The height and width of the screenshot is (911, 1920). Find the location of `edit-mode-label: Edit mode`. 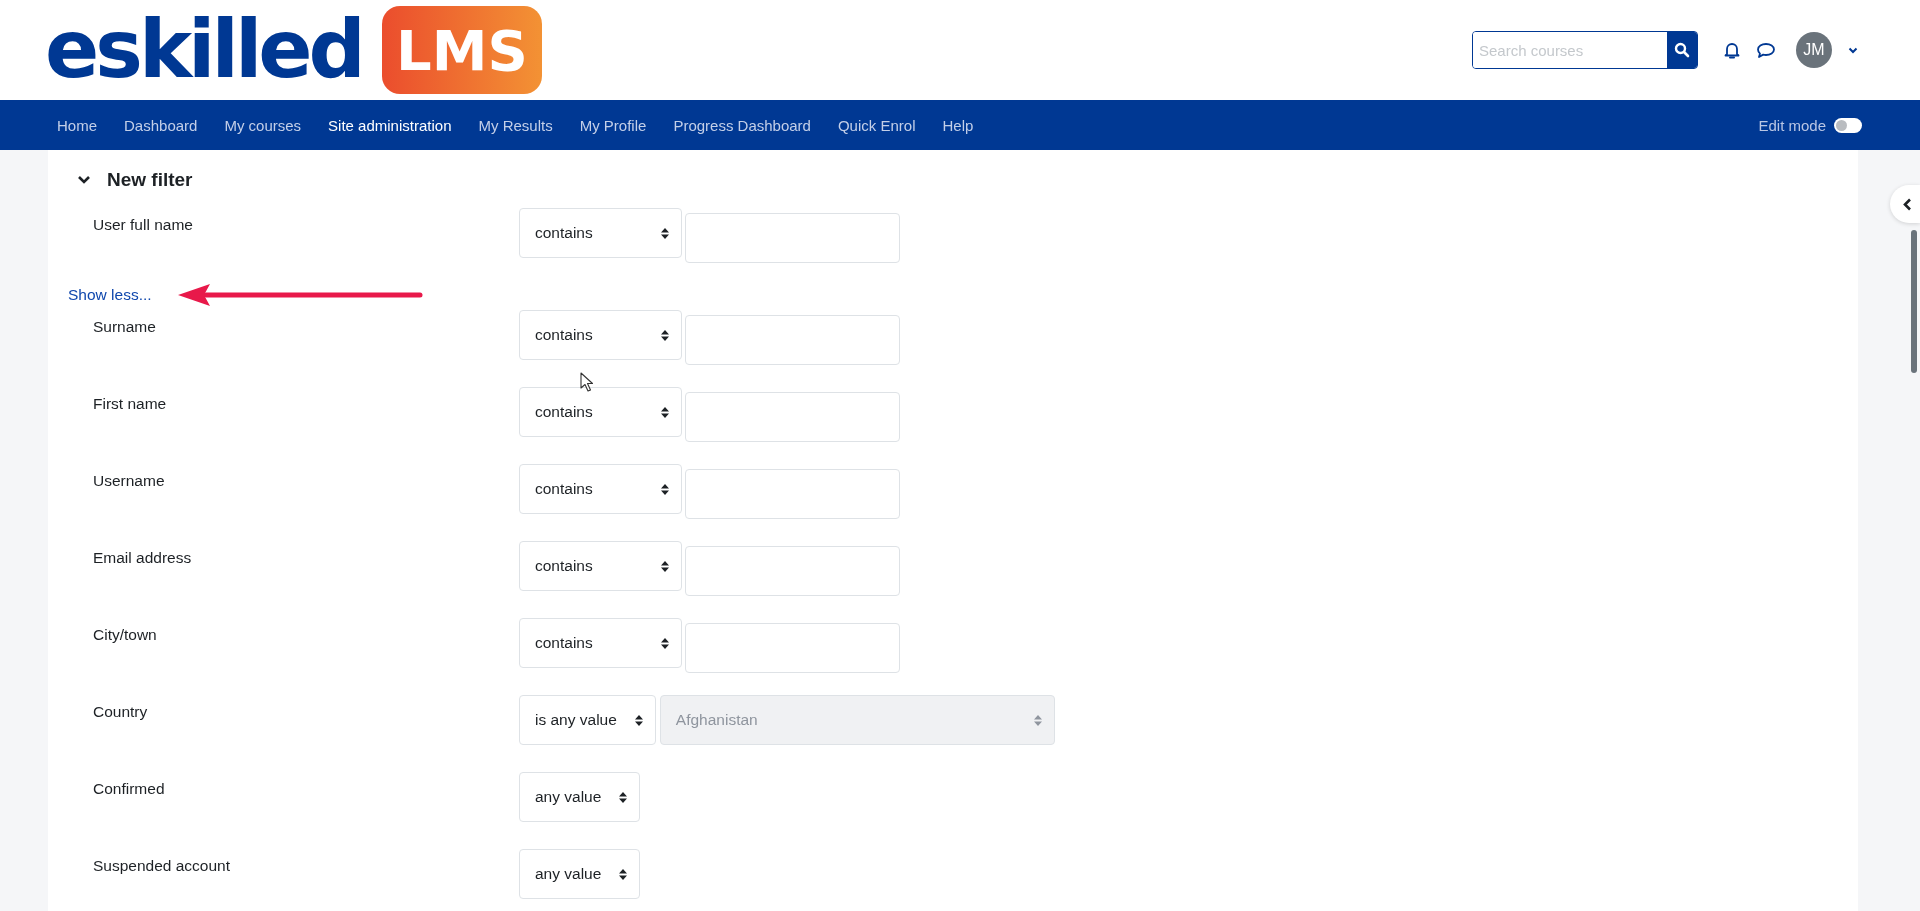

edit-mode-label: Edit mode is located at coordinates (1792, 125).